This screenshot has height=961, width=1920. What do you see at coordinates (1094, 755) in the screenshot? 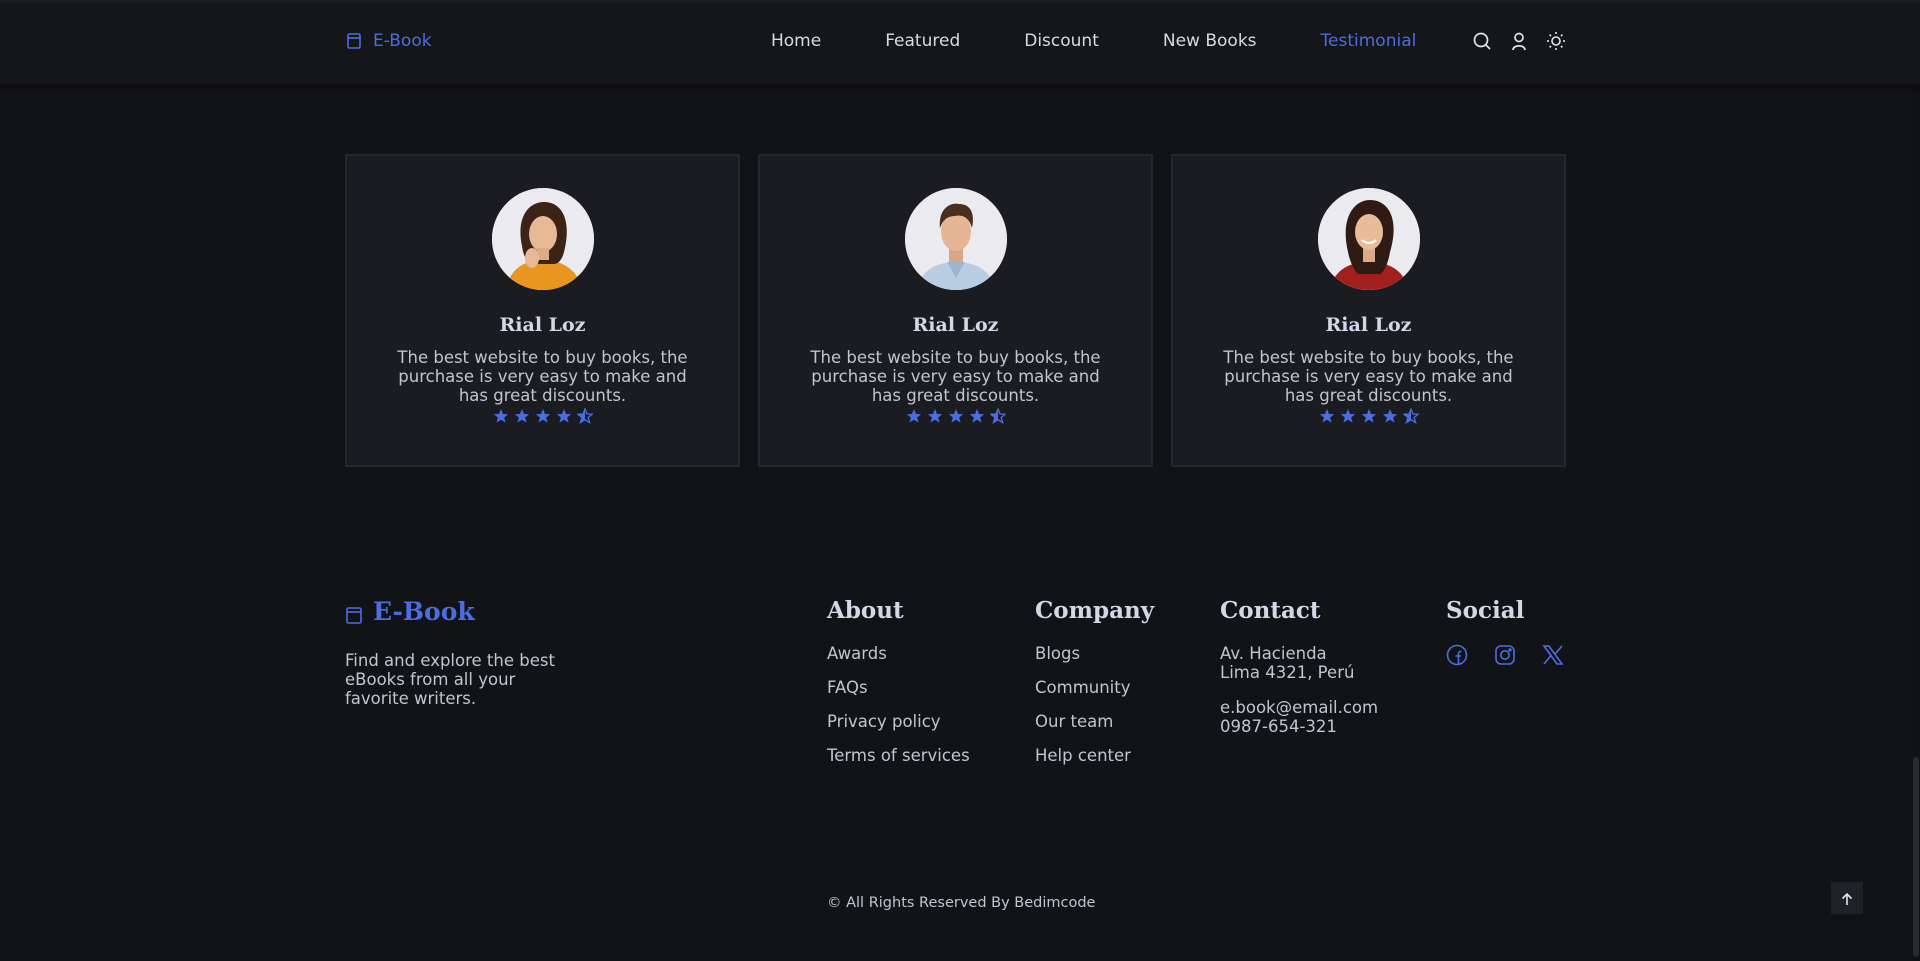
I see `footer-link-help-center: Help center` at bounding box center [1094, 755].